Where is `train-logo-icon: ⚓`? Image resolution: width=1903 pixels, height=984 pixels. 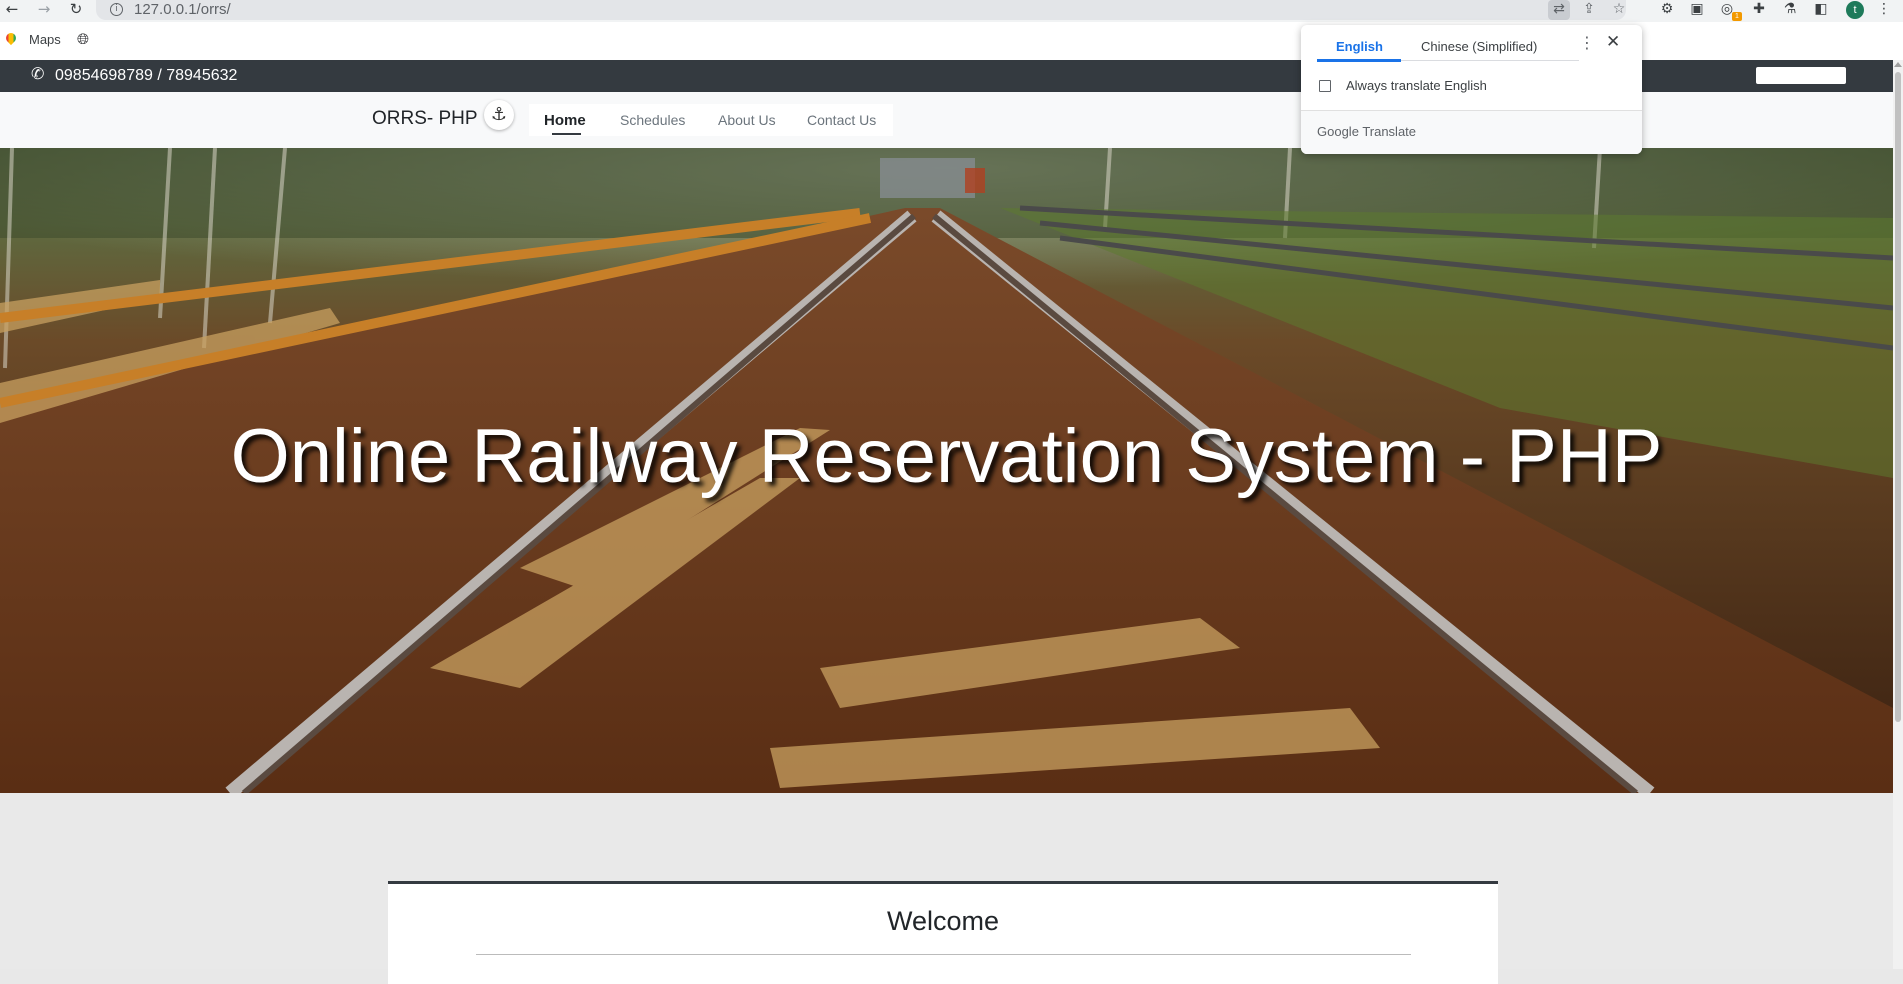
train-logo-icon: ⚓ is located at coordinates (499, 115).